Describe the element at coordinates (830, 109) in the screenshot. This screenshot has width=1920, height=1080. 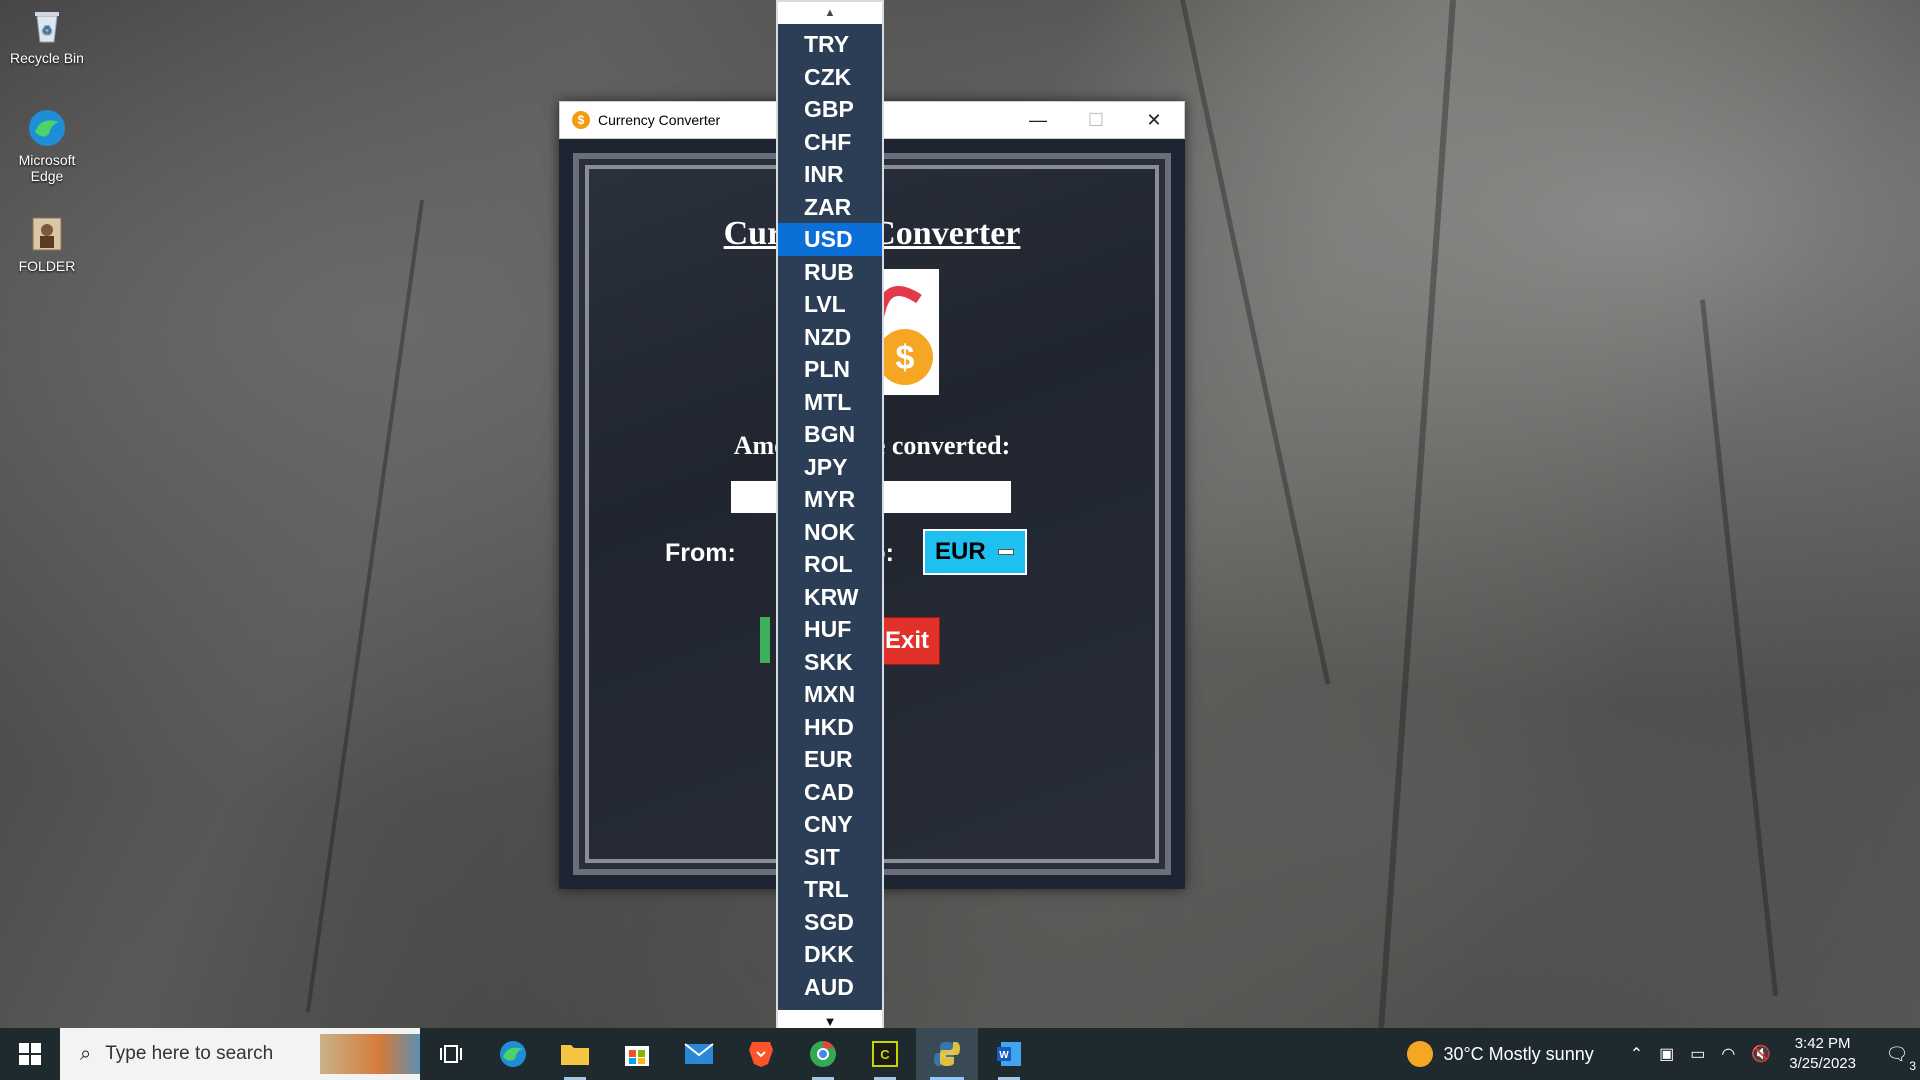
I see `currency-option: GBP` at that location.